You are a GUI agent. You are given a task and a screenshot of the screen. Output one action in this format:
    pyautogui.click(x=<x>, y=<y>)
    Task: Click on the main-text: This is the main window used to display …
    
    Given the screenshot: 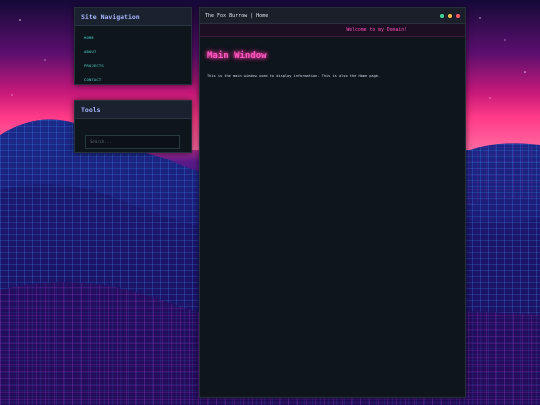 What is the action you would take?
    pyautogui.click(x=294, y=76)
    